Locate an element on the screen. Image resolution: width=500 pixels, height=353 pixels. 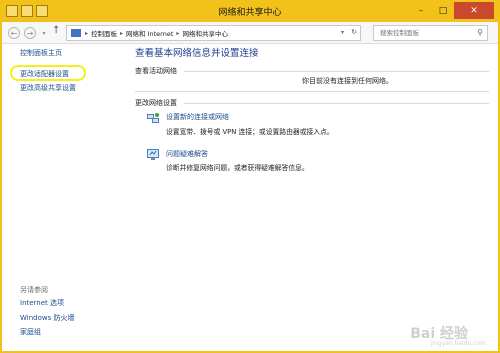
maximize-icon: □ is located at coordinates (443, 10).